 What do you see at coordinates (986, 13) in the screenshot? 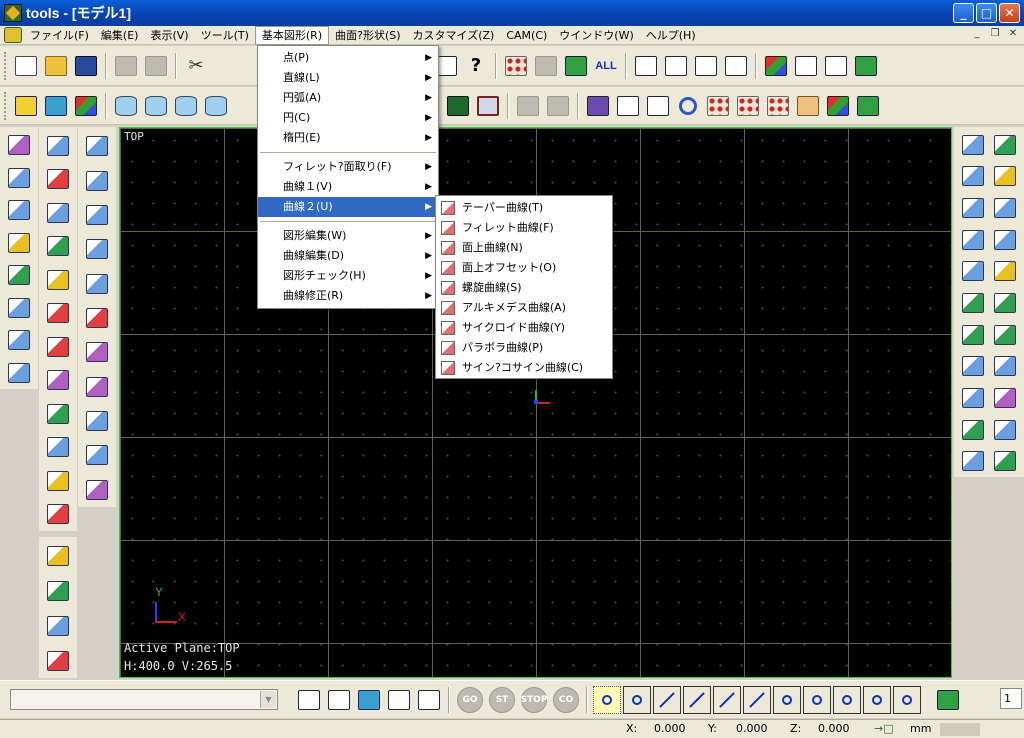
I see `maximize-button: □` at bounding box center [986, 13].